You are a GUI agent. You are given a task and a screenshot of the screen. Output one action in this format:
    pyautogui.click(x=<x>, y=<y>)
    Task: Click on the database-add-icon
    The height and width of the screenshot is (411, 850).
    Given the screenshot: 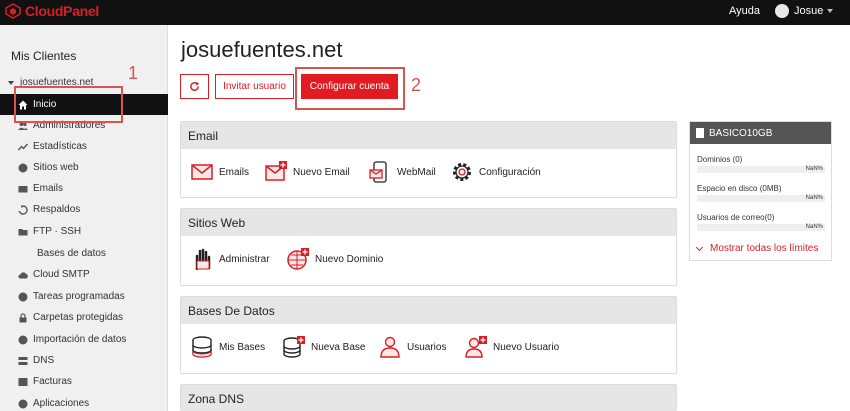 What is the action you would take?
    pyautogui.click(x=294, y=347)
    